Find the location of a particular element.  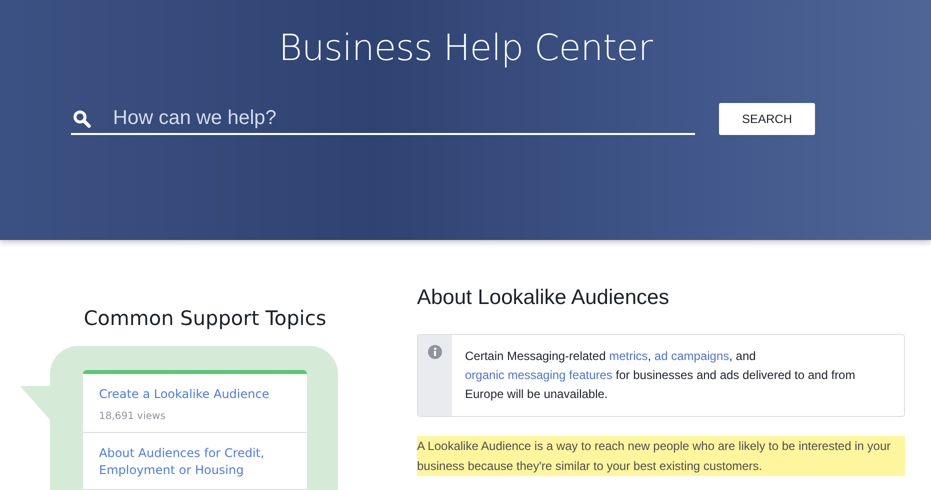

search-button: SEARCH is located at coordinates (767, 119).